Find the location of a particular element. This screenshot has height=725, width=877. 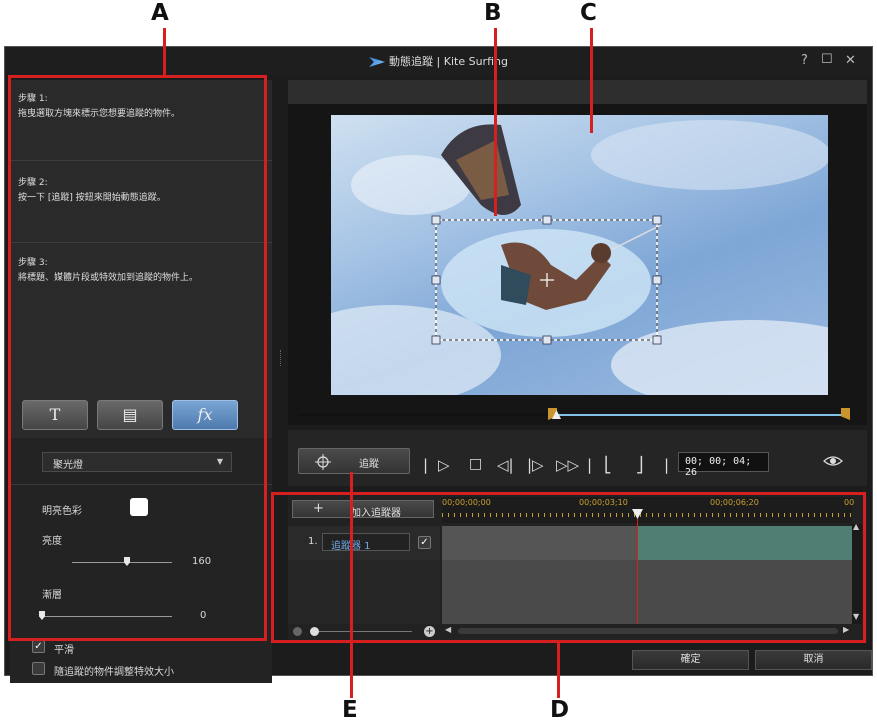

play-icon: ▷ is located at coordinates (444, 465).